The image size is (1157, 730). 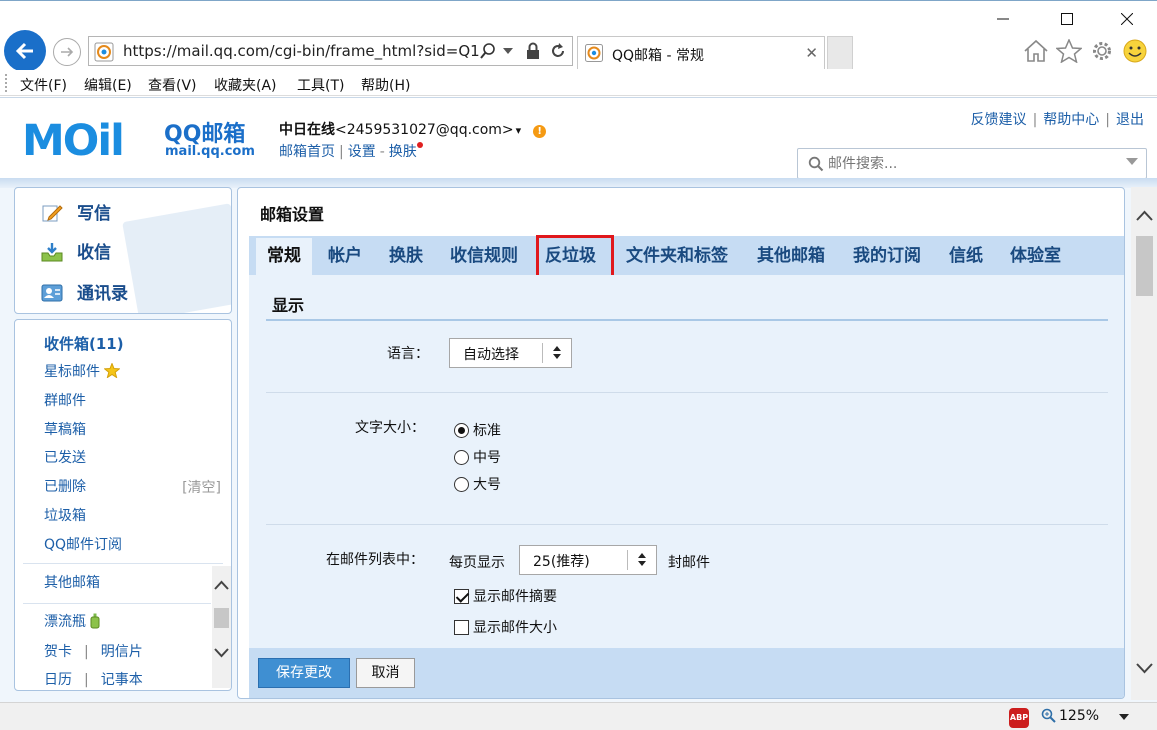 I want to click on refresh-icon, so click(x=558, y=51).